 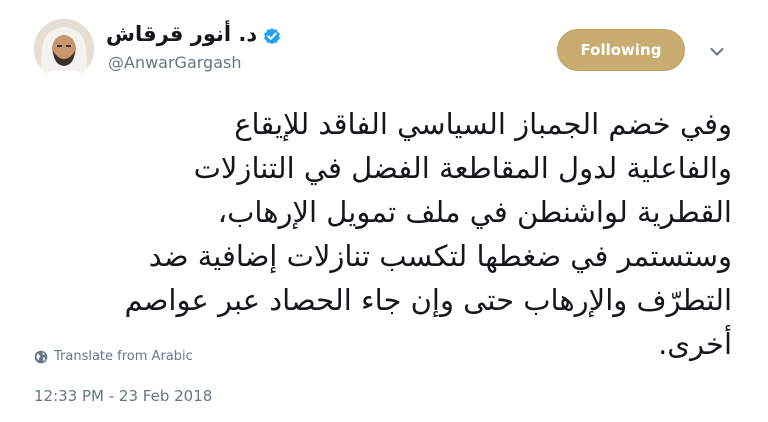 I want to click on verified-badge-icon, so click(x=272, y=36).